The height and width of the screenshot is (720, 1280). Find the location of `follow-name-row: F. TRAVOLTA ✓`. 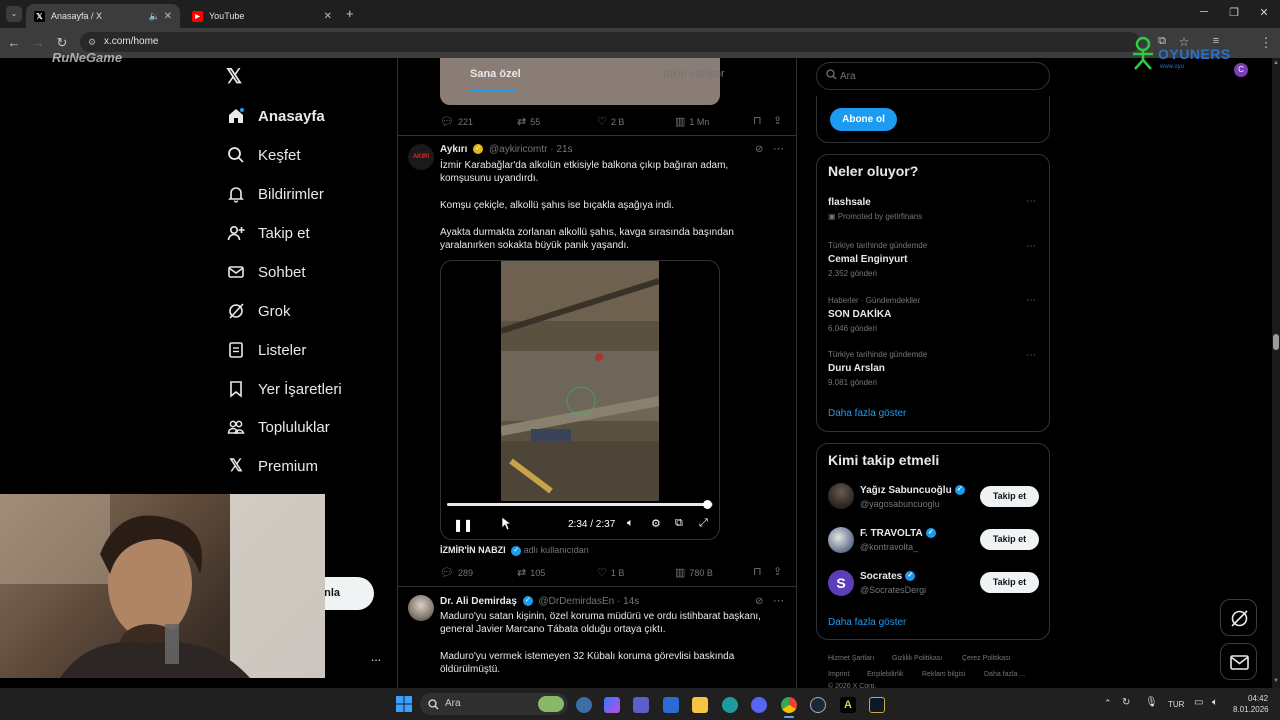

follow-name-row: F. TRAVOLTA ✓ is located at coordinates (898, 533).